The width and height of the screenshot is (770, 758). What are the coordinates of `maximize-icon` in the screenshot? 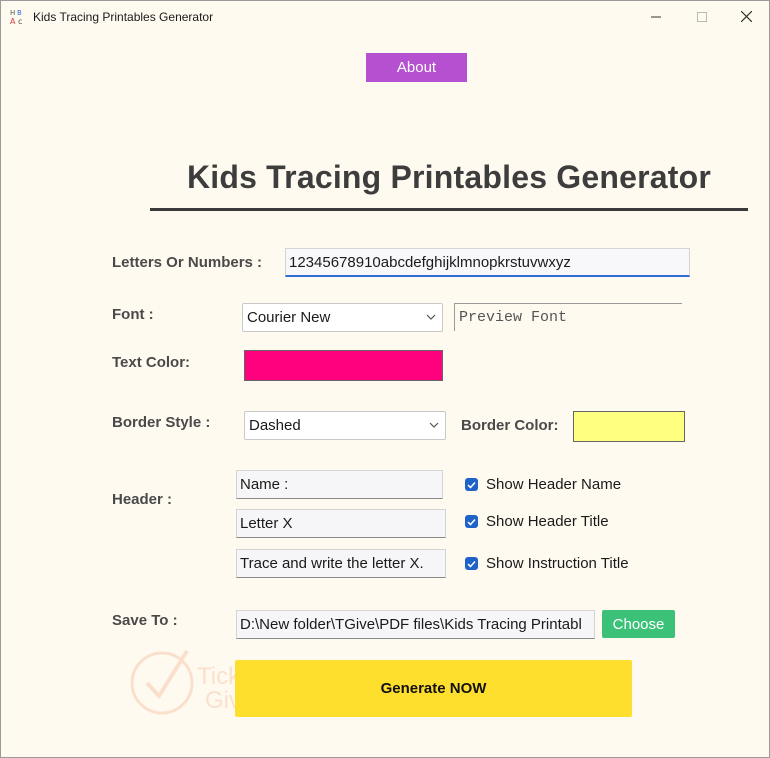 It's located at (702, 16).